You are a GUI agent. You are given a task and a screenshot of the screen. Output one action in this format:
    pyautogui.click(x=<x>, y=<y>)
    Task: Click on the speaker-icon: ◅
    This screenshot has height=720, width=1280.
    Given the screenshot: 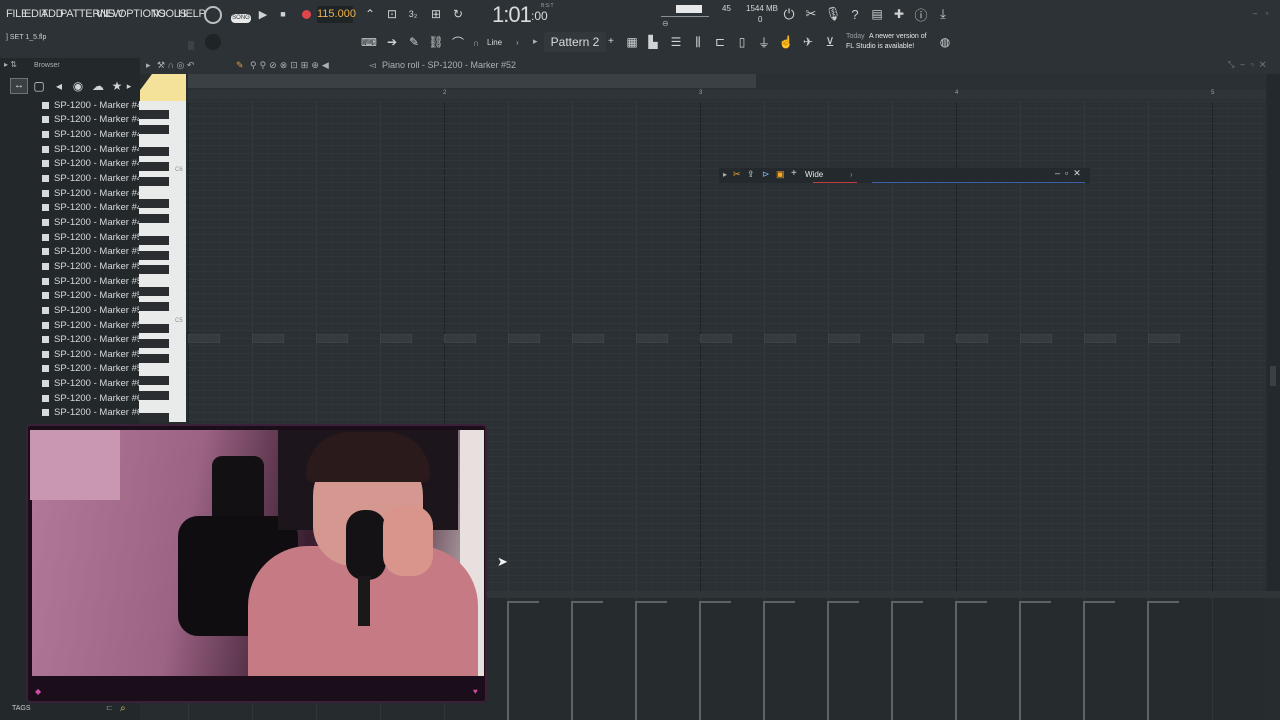 What is the action you would take?
    pyautogui.click(x=372, y=65)
    